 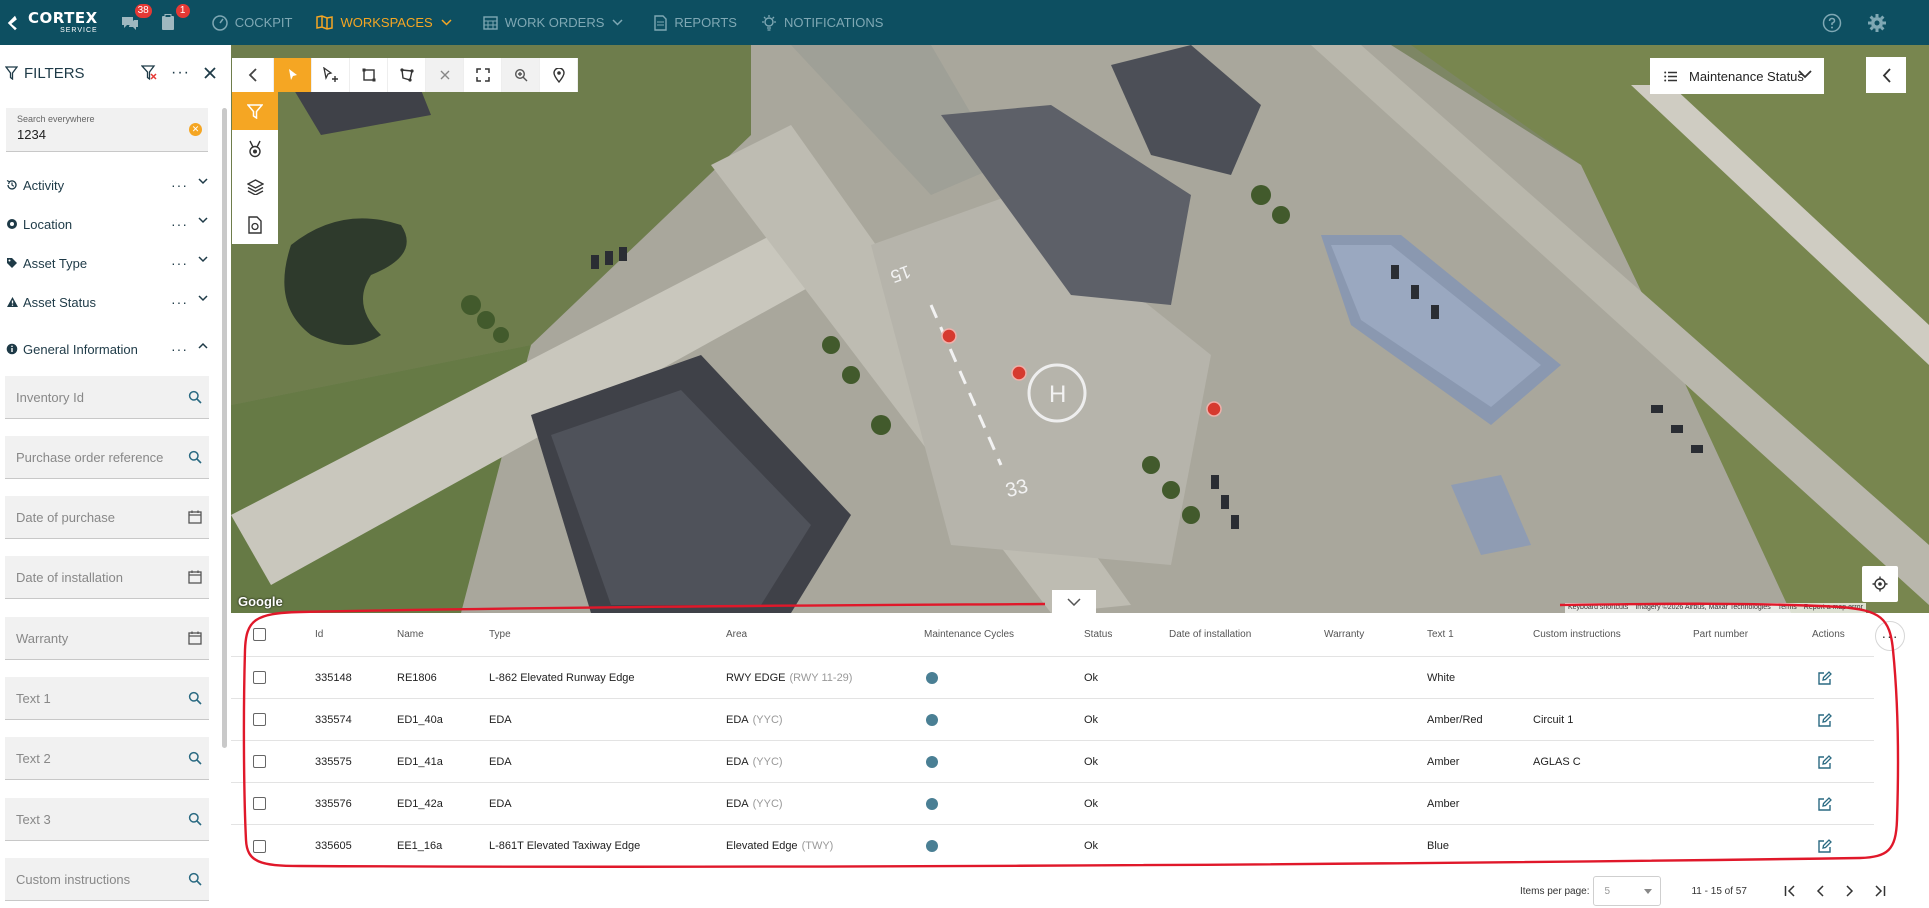 What do you see at coordinates (52, 22) in the screenshot?
I see `brand-logo: CORTEX SERVICE` at bounding box center [52, 22].